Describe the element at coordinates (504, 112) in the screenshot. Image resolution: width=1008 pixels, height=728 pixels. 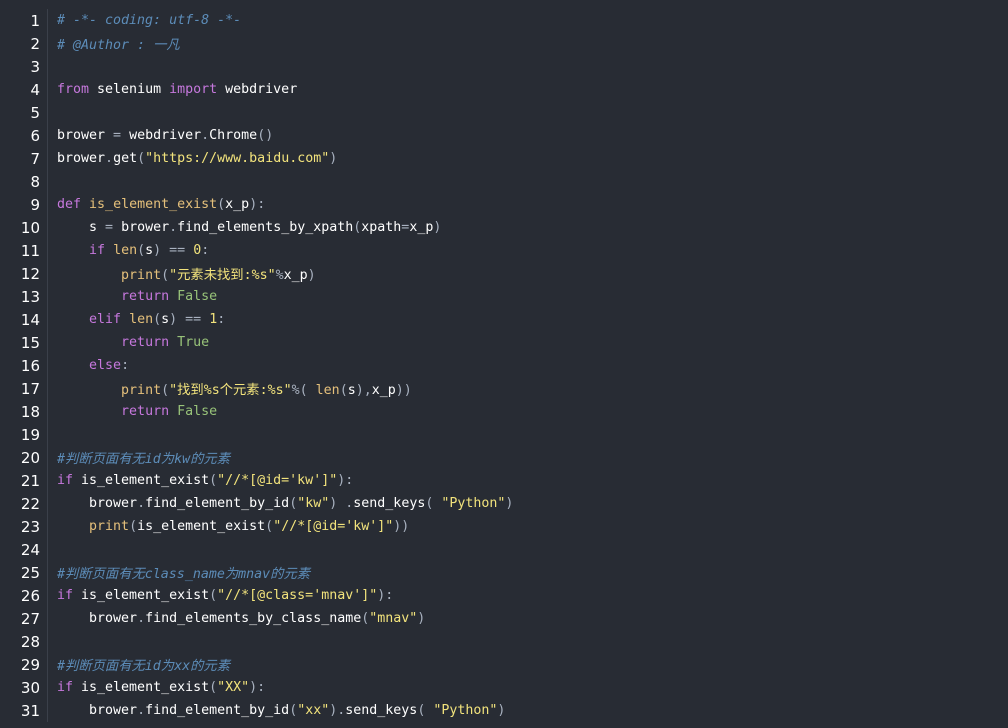
I see `code-line: 5` at that location.